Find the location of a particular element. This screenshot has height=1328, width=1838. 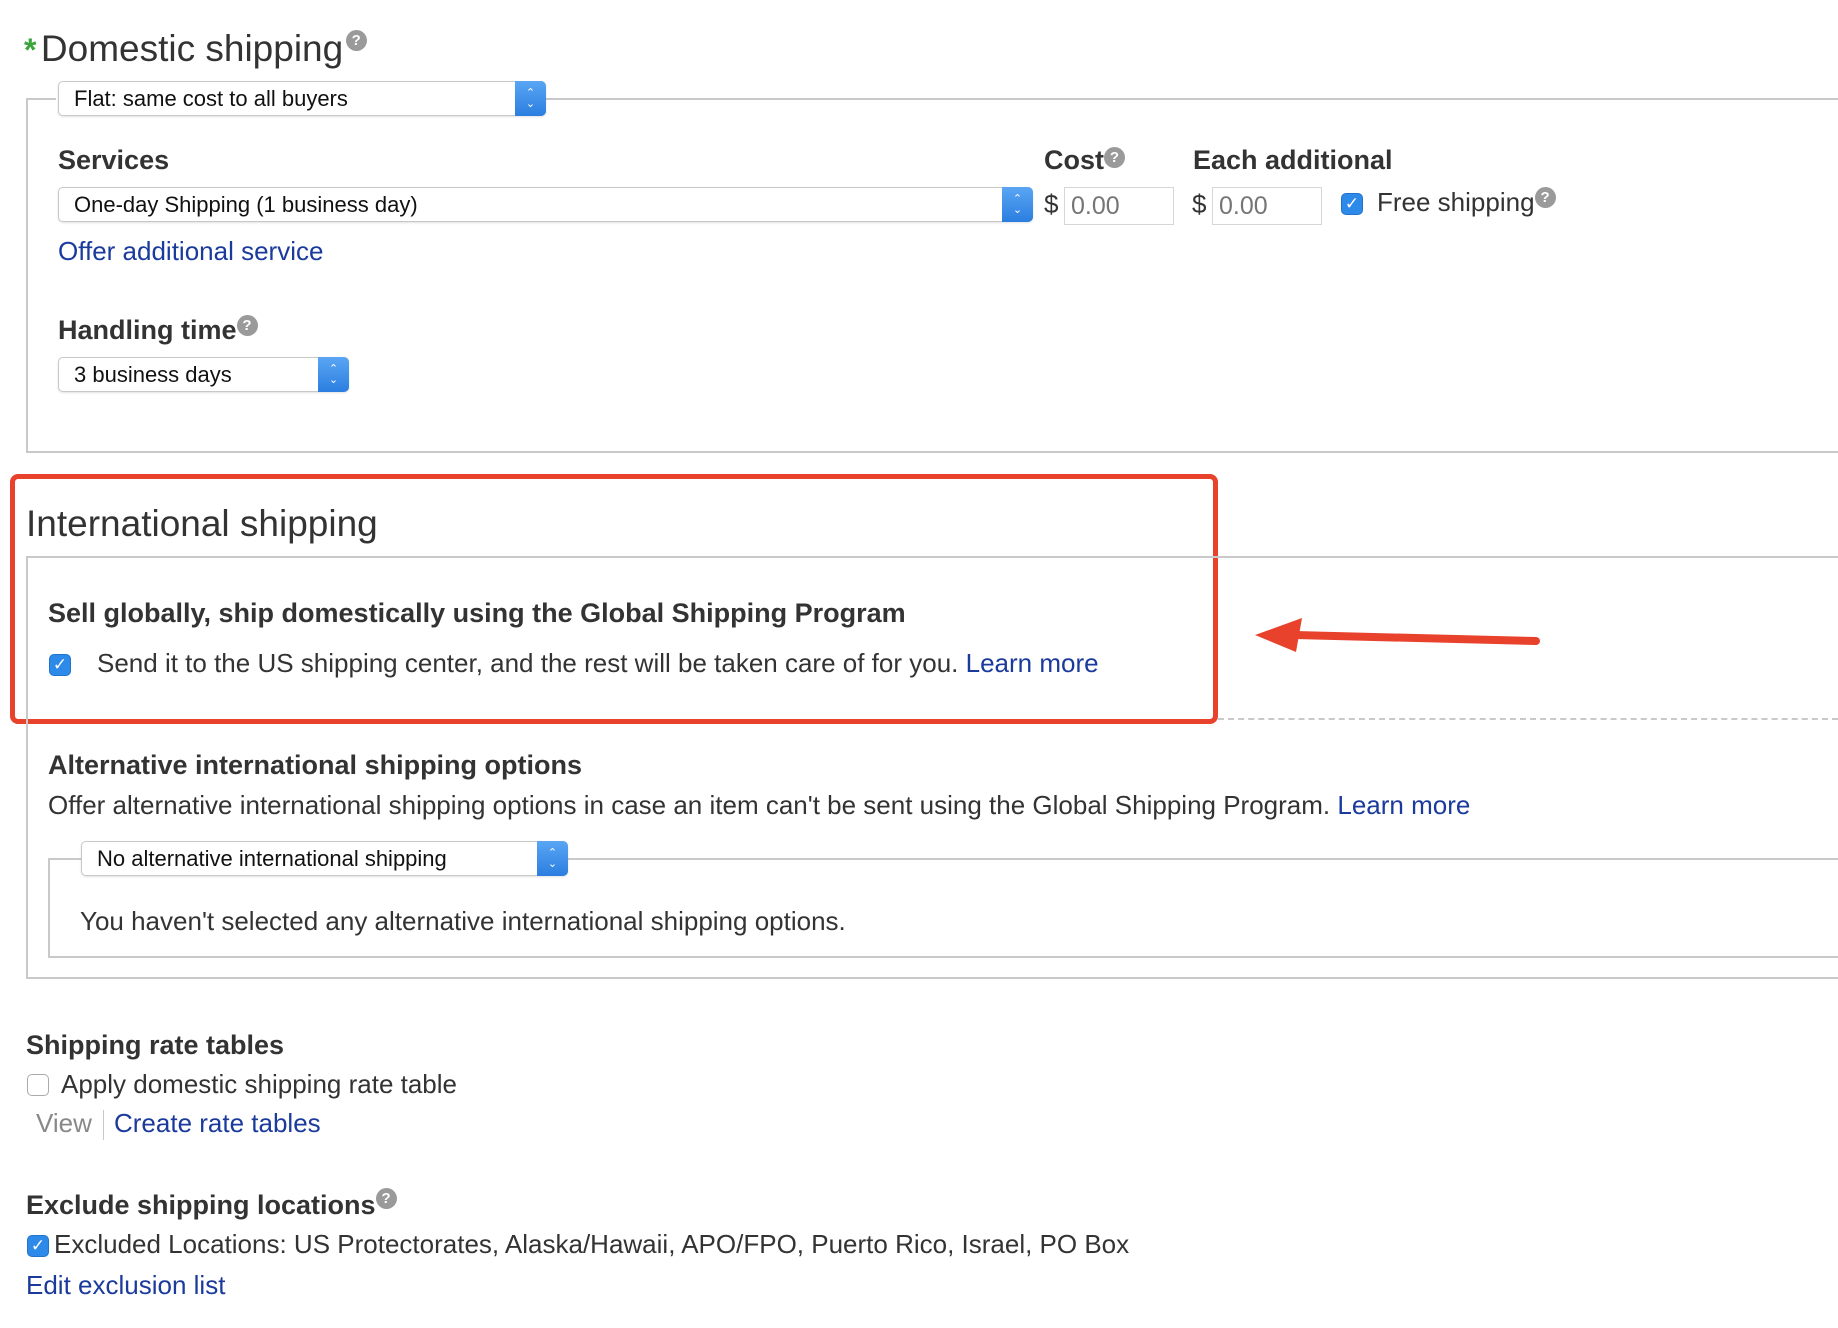

alt-box-left-top-border is located at coordinates (65, 859).